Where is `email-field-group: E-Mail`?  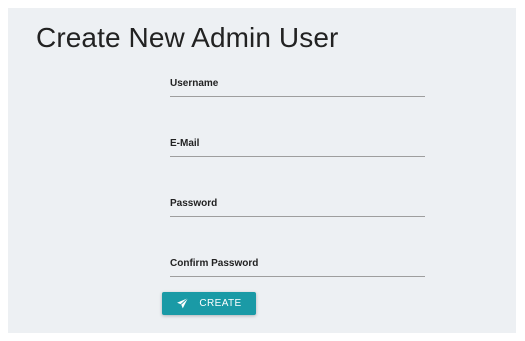
email-field-group: E-Mail is located at coordinates (297, 158).